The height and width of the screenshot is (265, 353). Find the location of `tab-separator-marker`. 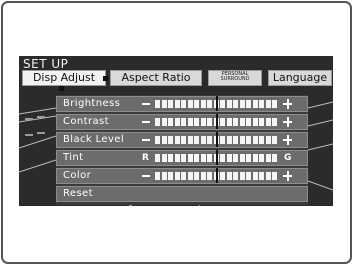

tab-separator-marker is located at coordinates (105, 78).